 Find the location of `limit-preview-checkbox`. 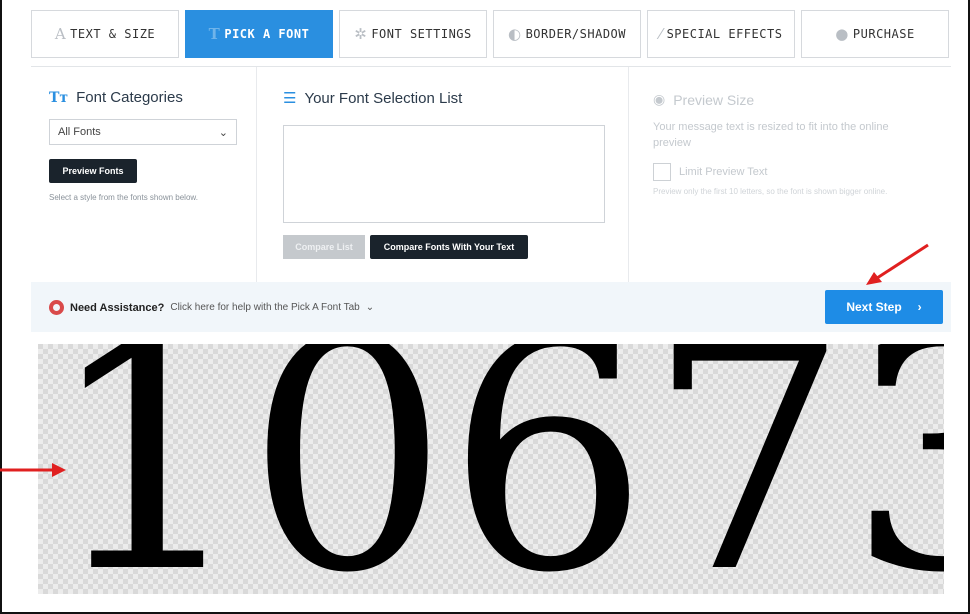

limit-preview-checkbox is located at coordinates (662, 172).